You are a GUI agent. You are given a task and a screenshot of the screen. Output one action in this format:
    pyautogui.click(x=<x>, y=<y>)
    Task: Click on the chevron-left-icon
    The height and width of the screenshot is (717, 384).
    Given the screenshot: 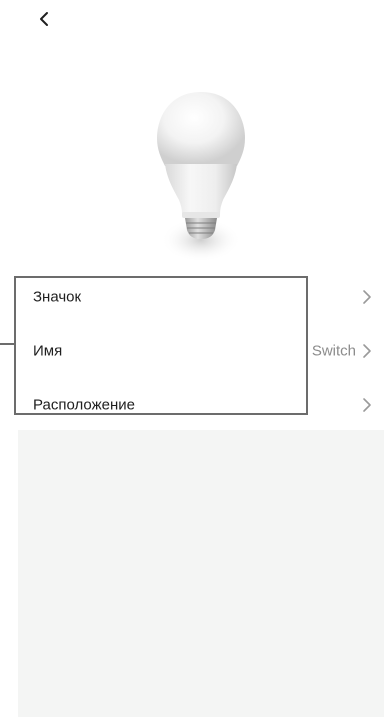 What is the action you would take?
    pyautogui.click(x=46, y=20)
    